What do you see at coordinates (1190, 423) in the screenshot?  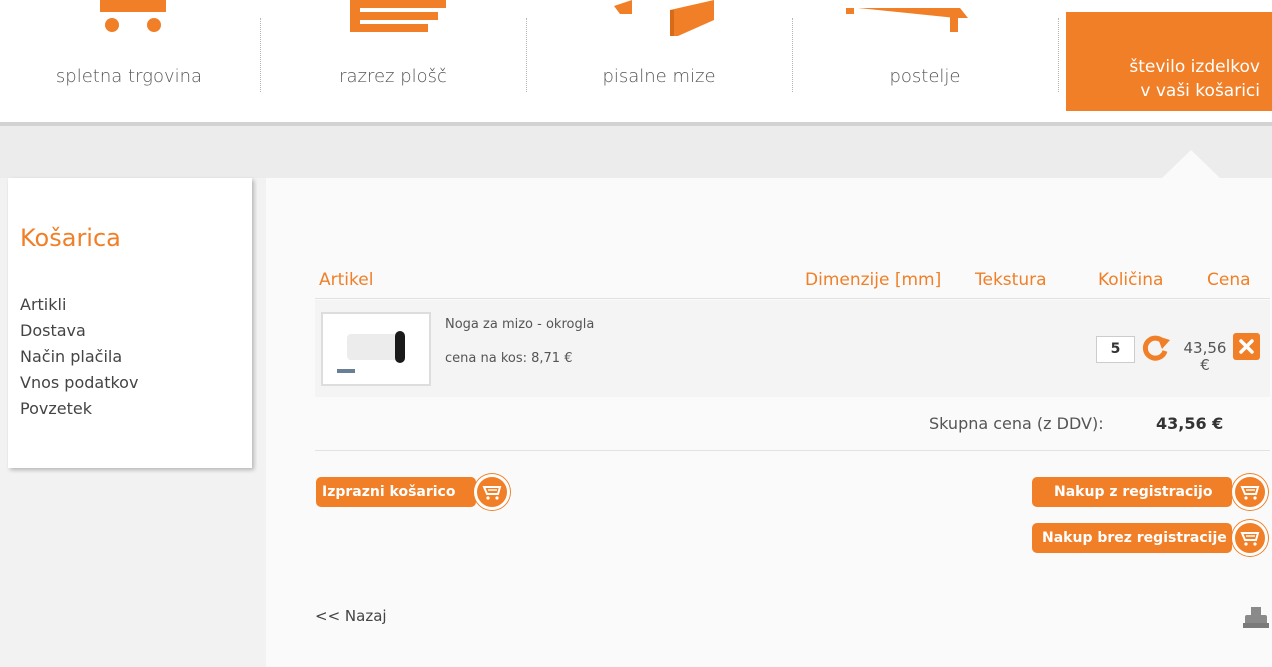 I see `total-value: 43,56 €` at bounding box center [1190, 423].